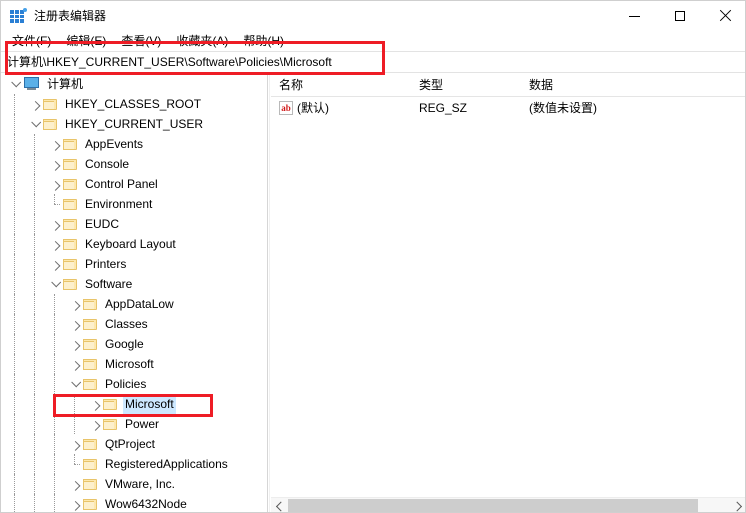 The width and height of the screenshot is (746, 513). I want to click on close-button, so click(723, 16).